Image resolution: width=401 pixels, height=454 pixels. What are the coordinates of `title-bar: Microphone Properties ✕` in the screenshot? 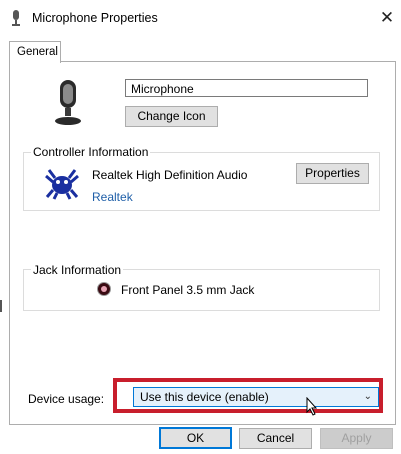 It's located at (200, 18).